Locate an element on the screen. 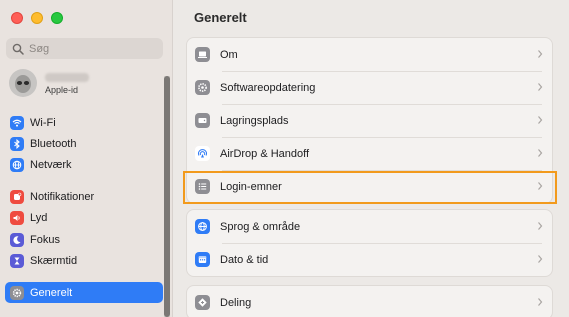  gear-icon is located at coordinates (17, 292).